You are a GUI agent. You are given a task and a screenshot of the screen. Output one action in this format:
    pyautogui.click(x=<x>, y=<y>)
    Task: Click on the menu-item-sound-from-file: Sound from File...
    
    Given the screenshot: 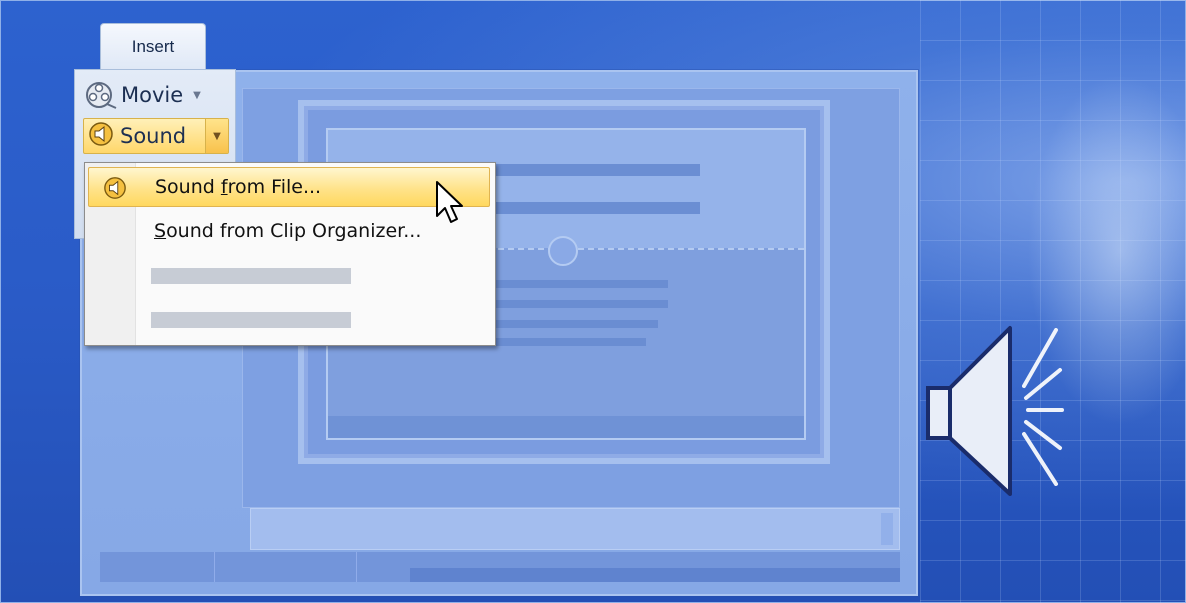 What is the action you would take?
    pyautogui.click(x=289, y=187)
    